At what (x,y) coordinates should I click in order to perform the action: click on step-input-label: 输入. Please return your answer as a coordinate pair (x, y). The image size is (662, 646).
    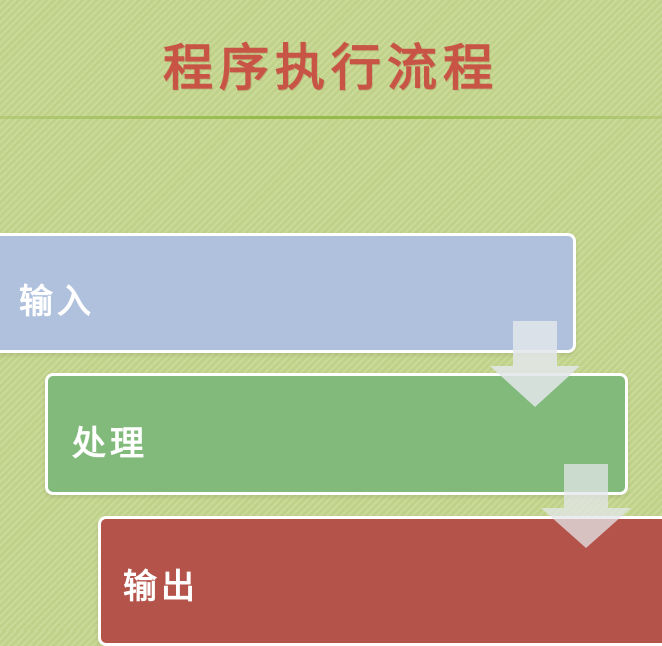
    Looking at the image, I should click on (57, 302).